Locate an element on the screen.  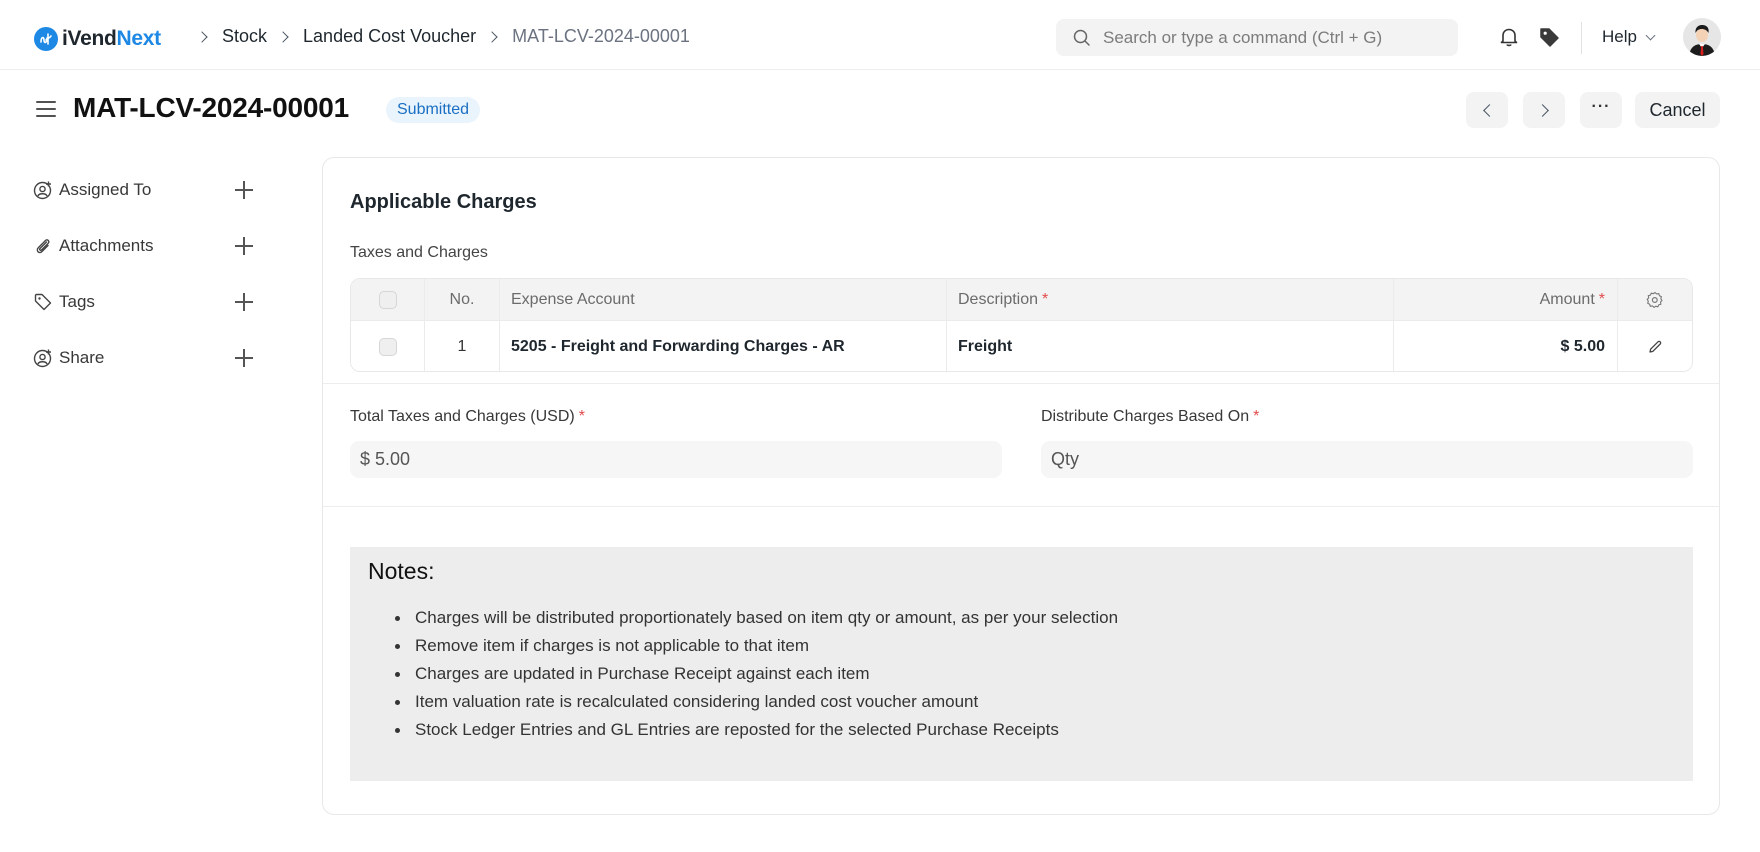
table-header: No. Expense Account Description * Amount * is located at coordinates (1021, 300).